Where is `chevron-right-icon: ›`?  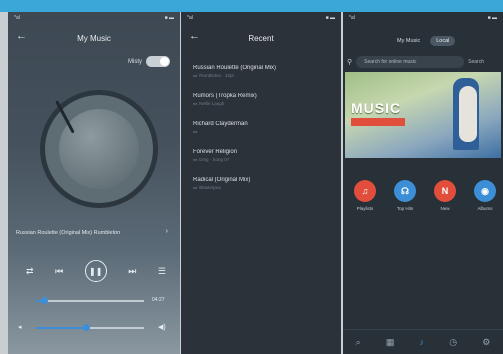 chevron-right-icon: › is located at coordinates (167, 231).